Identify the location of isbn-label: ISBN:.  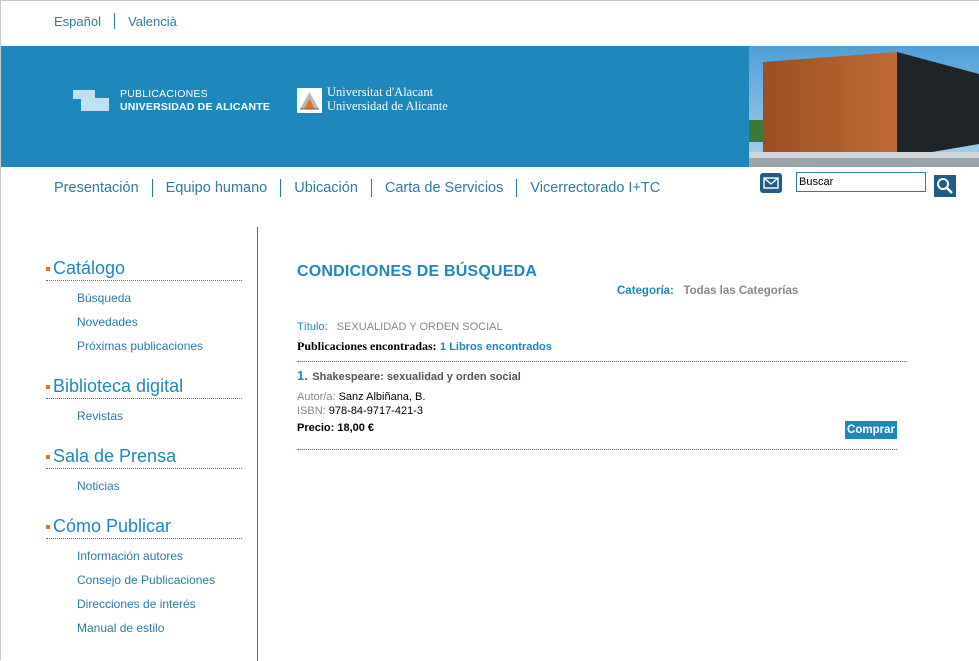
(311, 411).